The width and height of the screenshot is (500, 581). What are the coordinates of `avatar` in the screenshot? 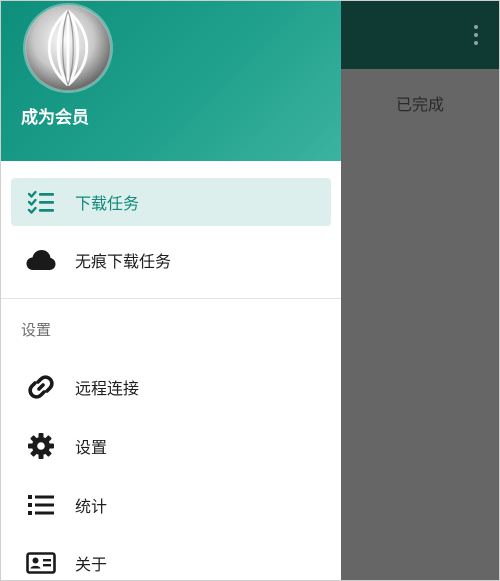 It's located at (68, 48).